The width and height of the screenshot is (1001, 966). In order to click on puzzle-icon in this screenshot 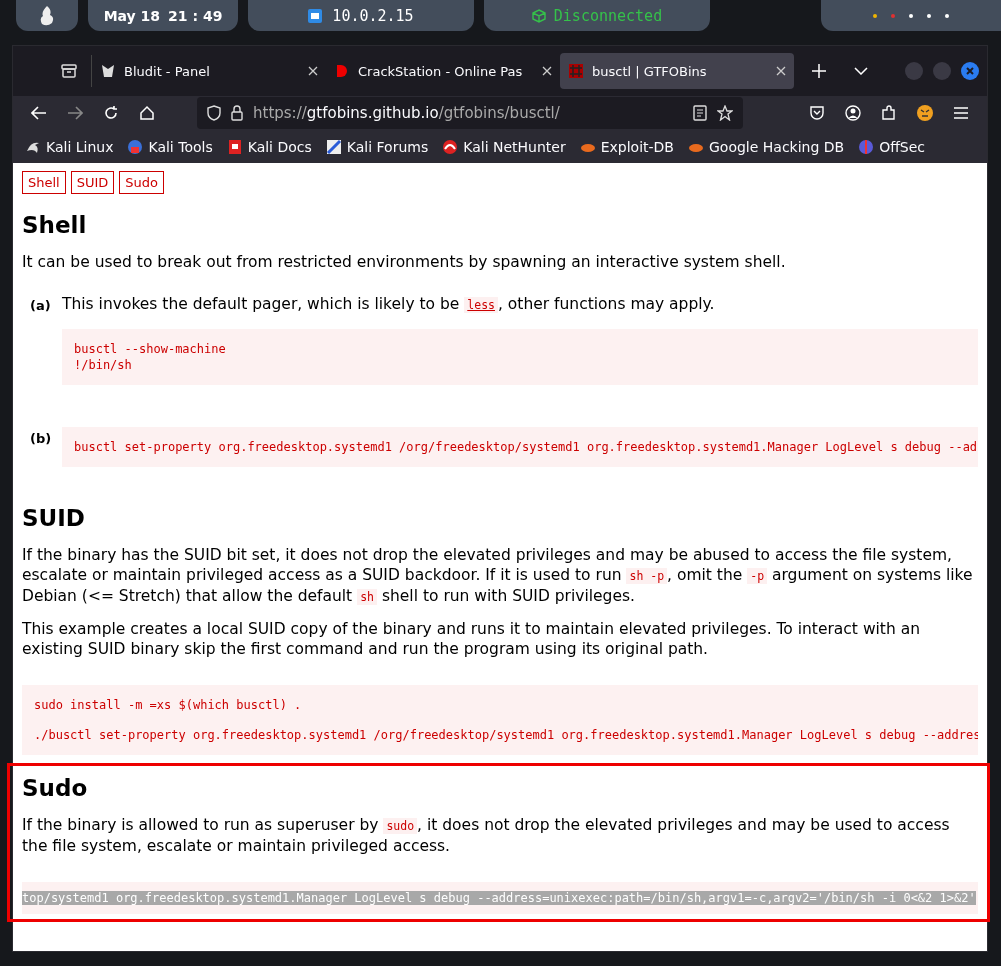, I will do `click(889, 113)`.